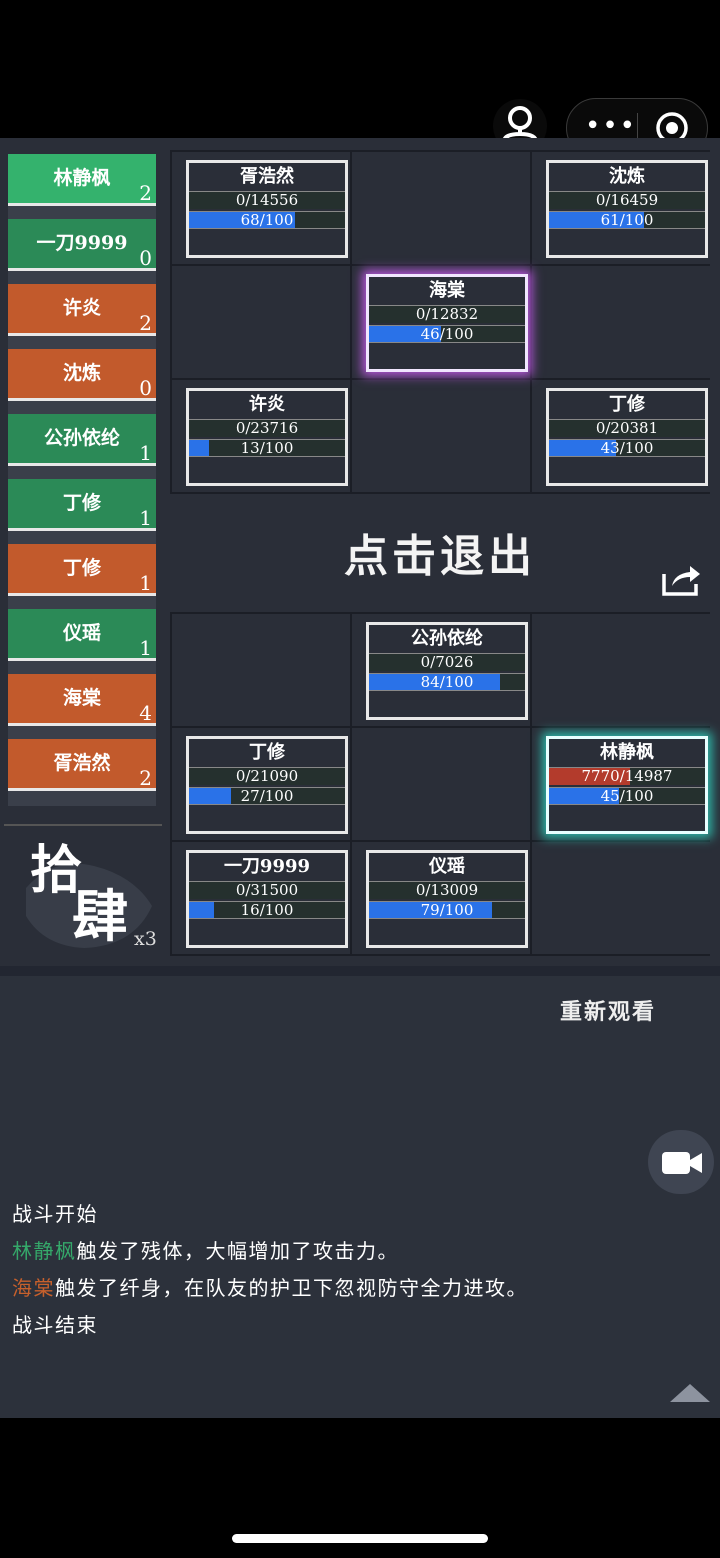 This screenshot has width=720, height=1558. Describe the element at coordinates (627, 428) in the screenshot. I see `hp-bar-text: 0/20381` at that location.